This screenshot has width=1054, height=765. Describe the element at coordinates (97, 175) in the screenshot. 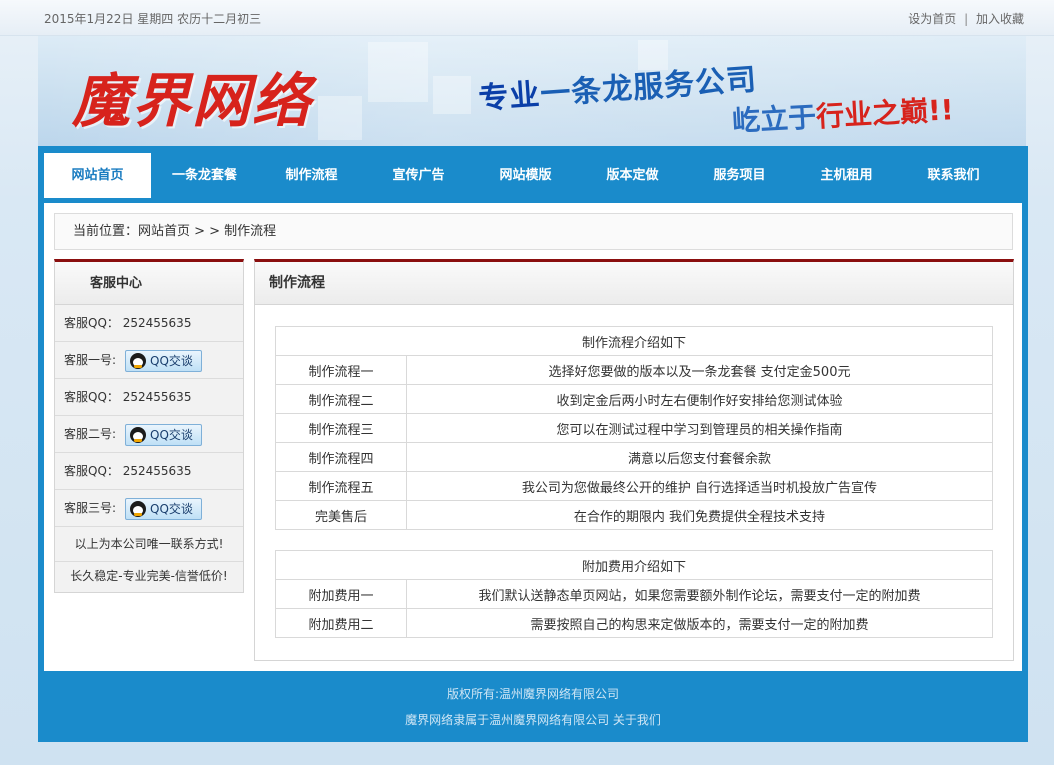

I see `nav-home: 网站首页` at that location.